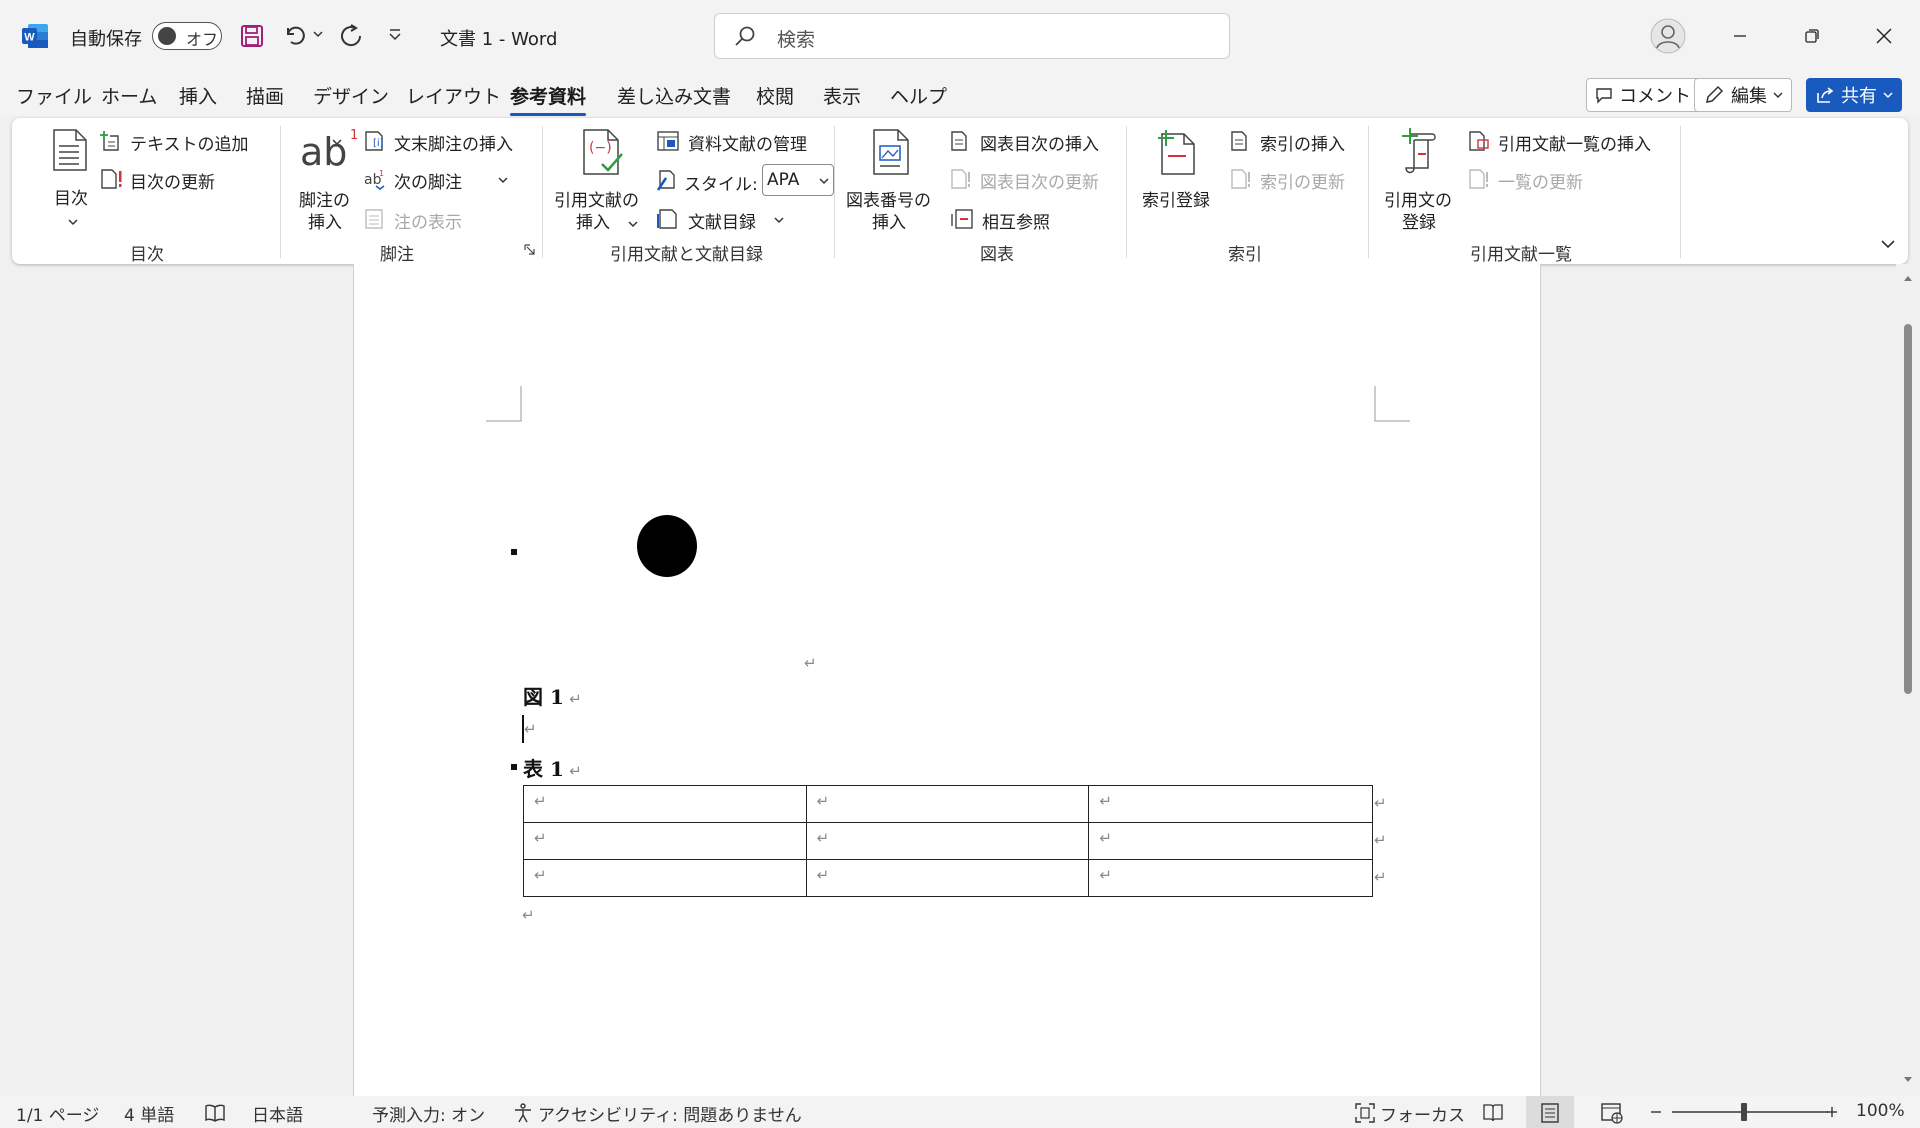  I want to click on endnote-icon: [i], so click(374, 141).